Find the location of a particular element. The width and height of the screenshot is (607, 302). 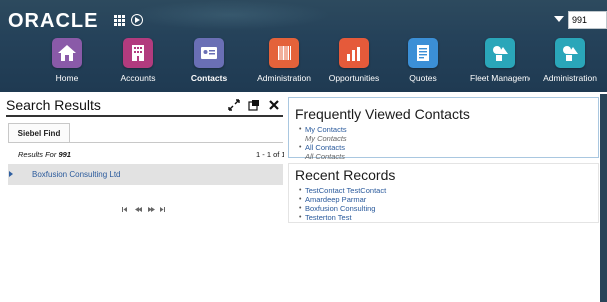

nav-administration: Administration is located at coordinates (284, 63).